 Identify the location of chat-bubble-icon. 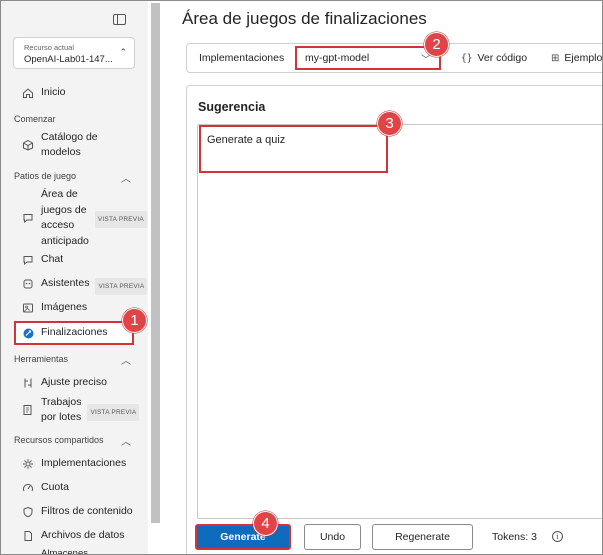
(28, 218).